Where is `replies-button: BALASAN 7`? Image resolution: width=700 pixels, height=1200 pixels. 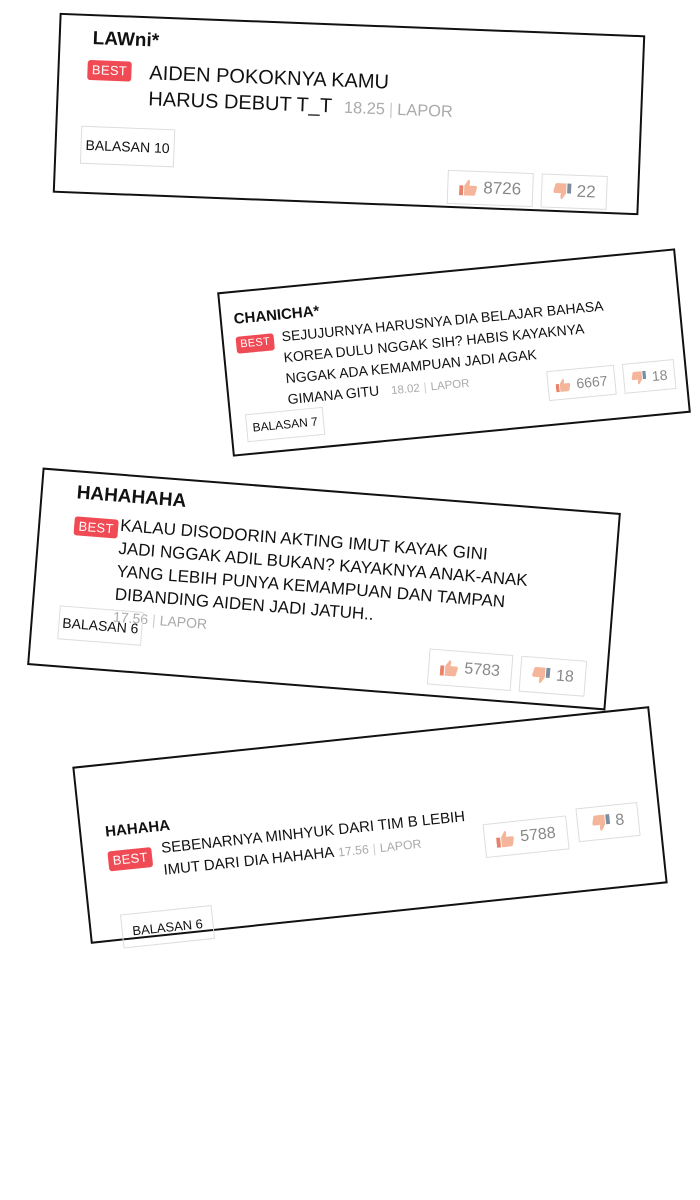 replies-button: BALASAN 7 is located at coordinates (285, 424).